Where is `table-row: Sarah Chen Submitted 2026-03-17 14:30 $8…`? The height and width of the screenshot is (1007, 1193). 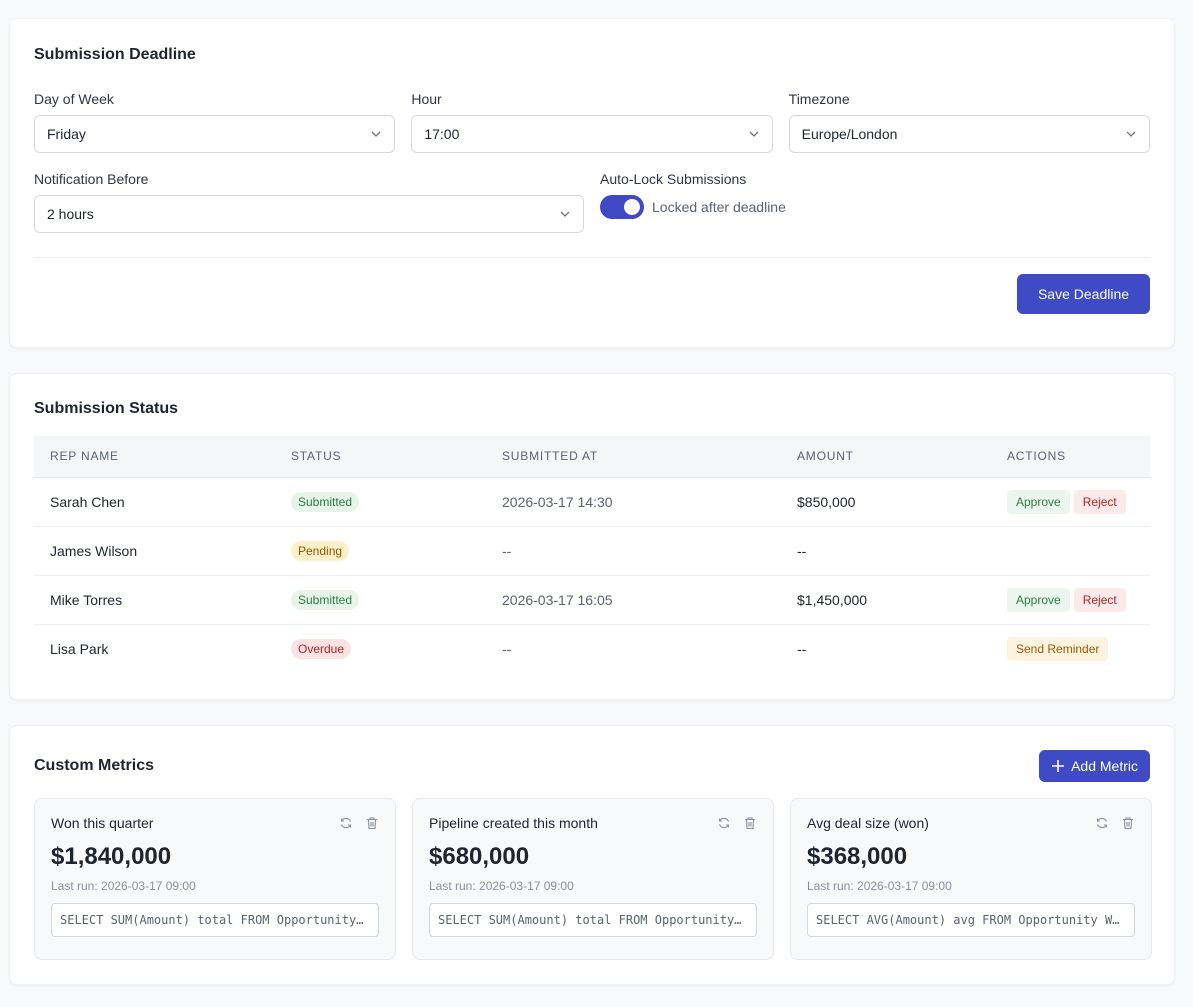
table-row: Sarah Chen Submitted 2026-03-17 14:30 $8… is located at coordinates (592, 502).